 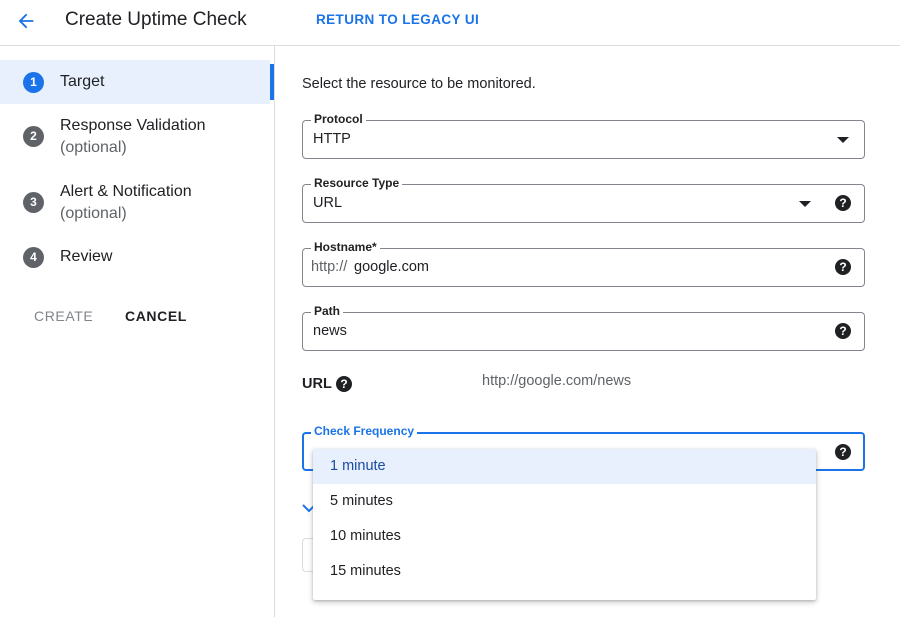 I want to click on arrow-left-icon, so click(x=26, y=21).